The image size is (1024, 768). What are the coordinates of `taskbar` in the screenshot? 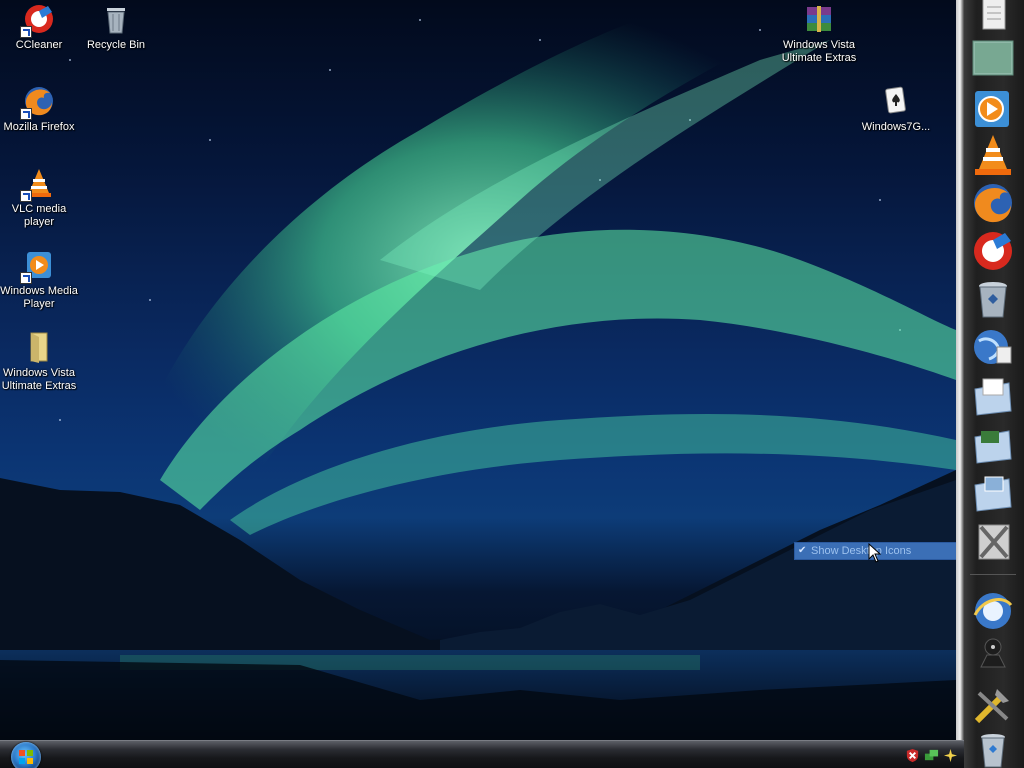 It's located at (482, 754).